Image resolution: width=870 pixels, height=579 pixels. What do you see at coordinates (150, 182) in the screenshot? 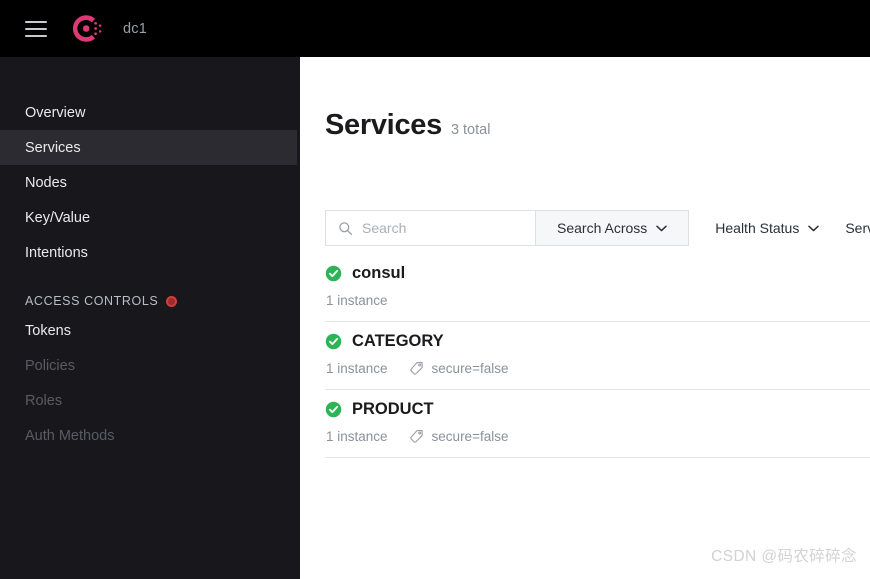
I see `sidebar-item-nodes: Nodes` at bounding box center [150, 182].